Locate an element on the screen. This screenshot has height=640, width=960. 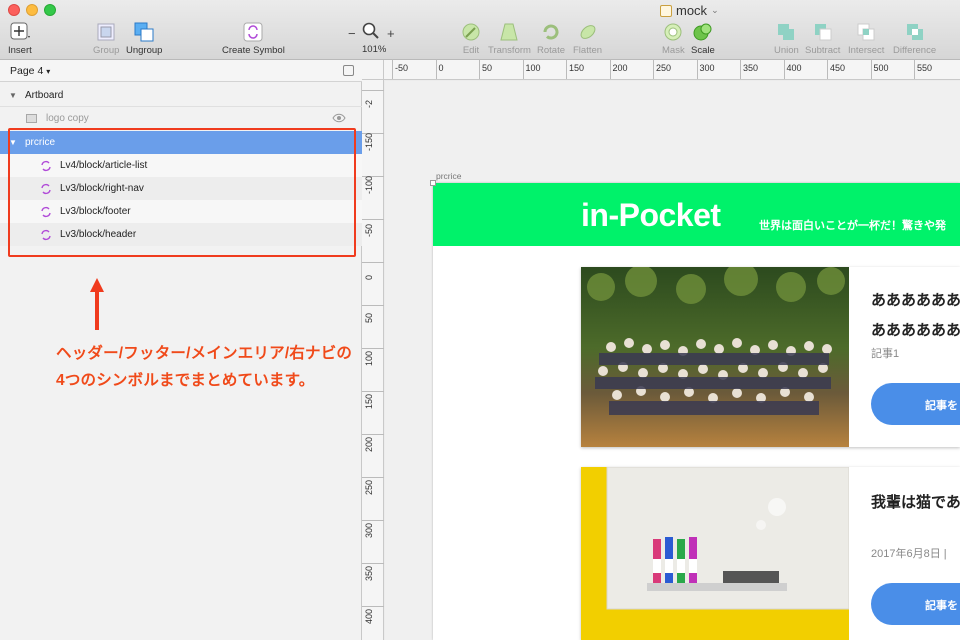
rotate-button: Rotate is located at coordinates (551, 39).